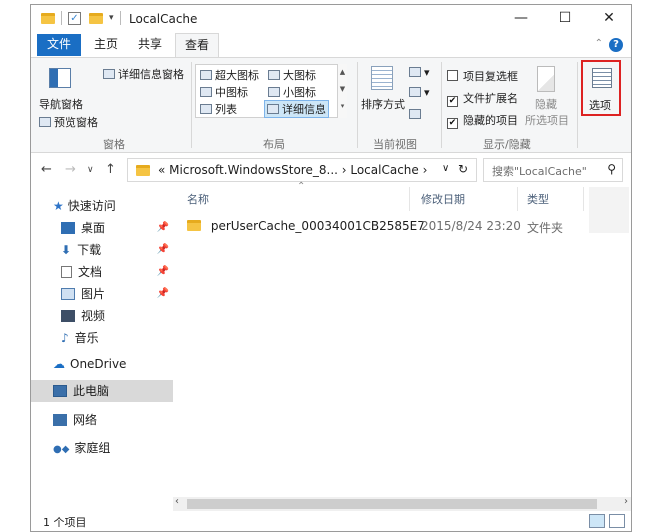 This screenshot has height=532, width=662. I want to click on sort-by-icon, so click(382, 78).